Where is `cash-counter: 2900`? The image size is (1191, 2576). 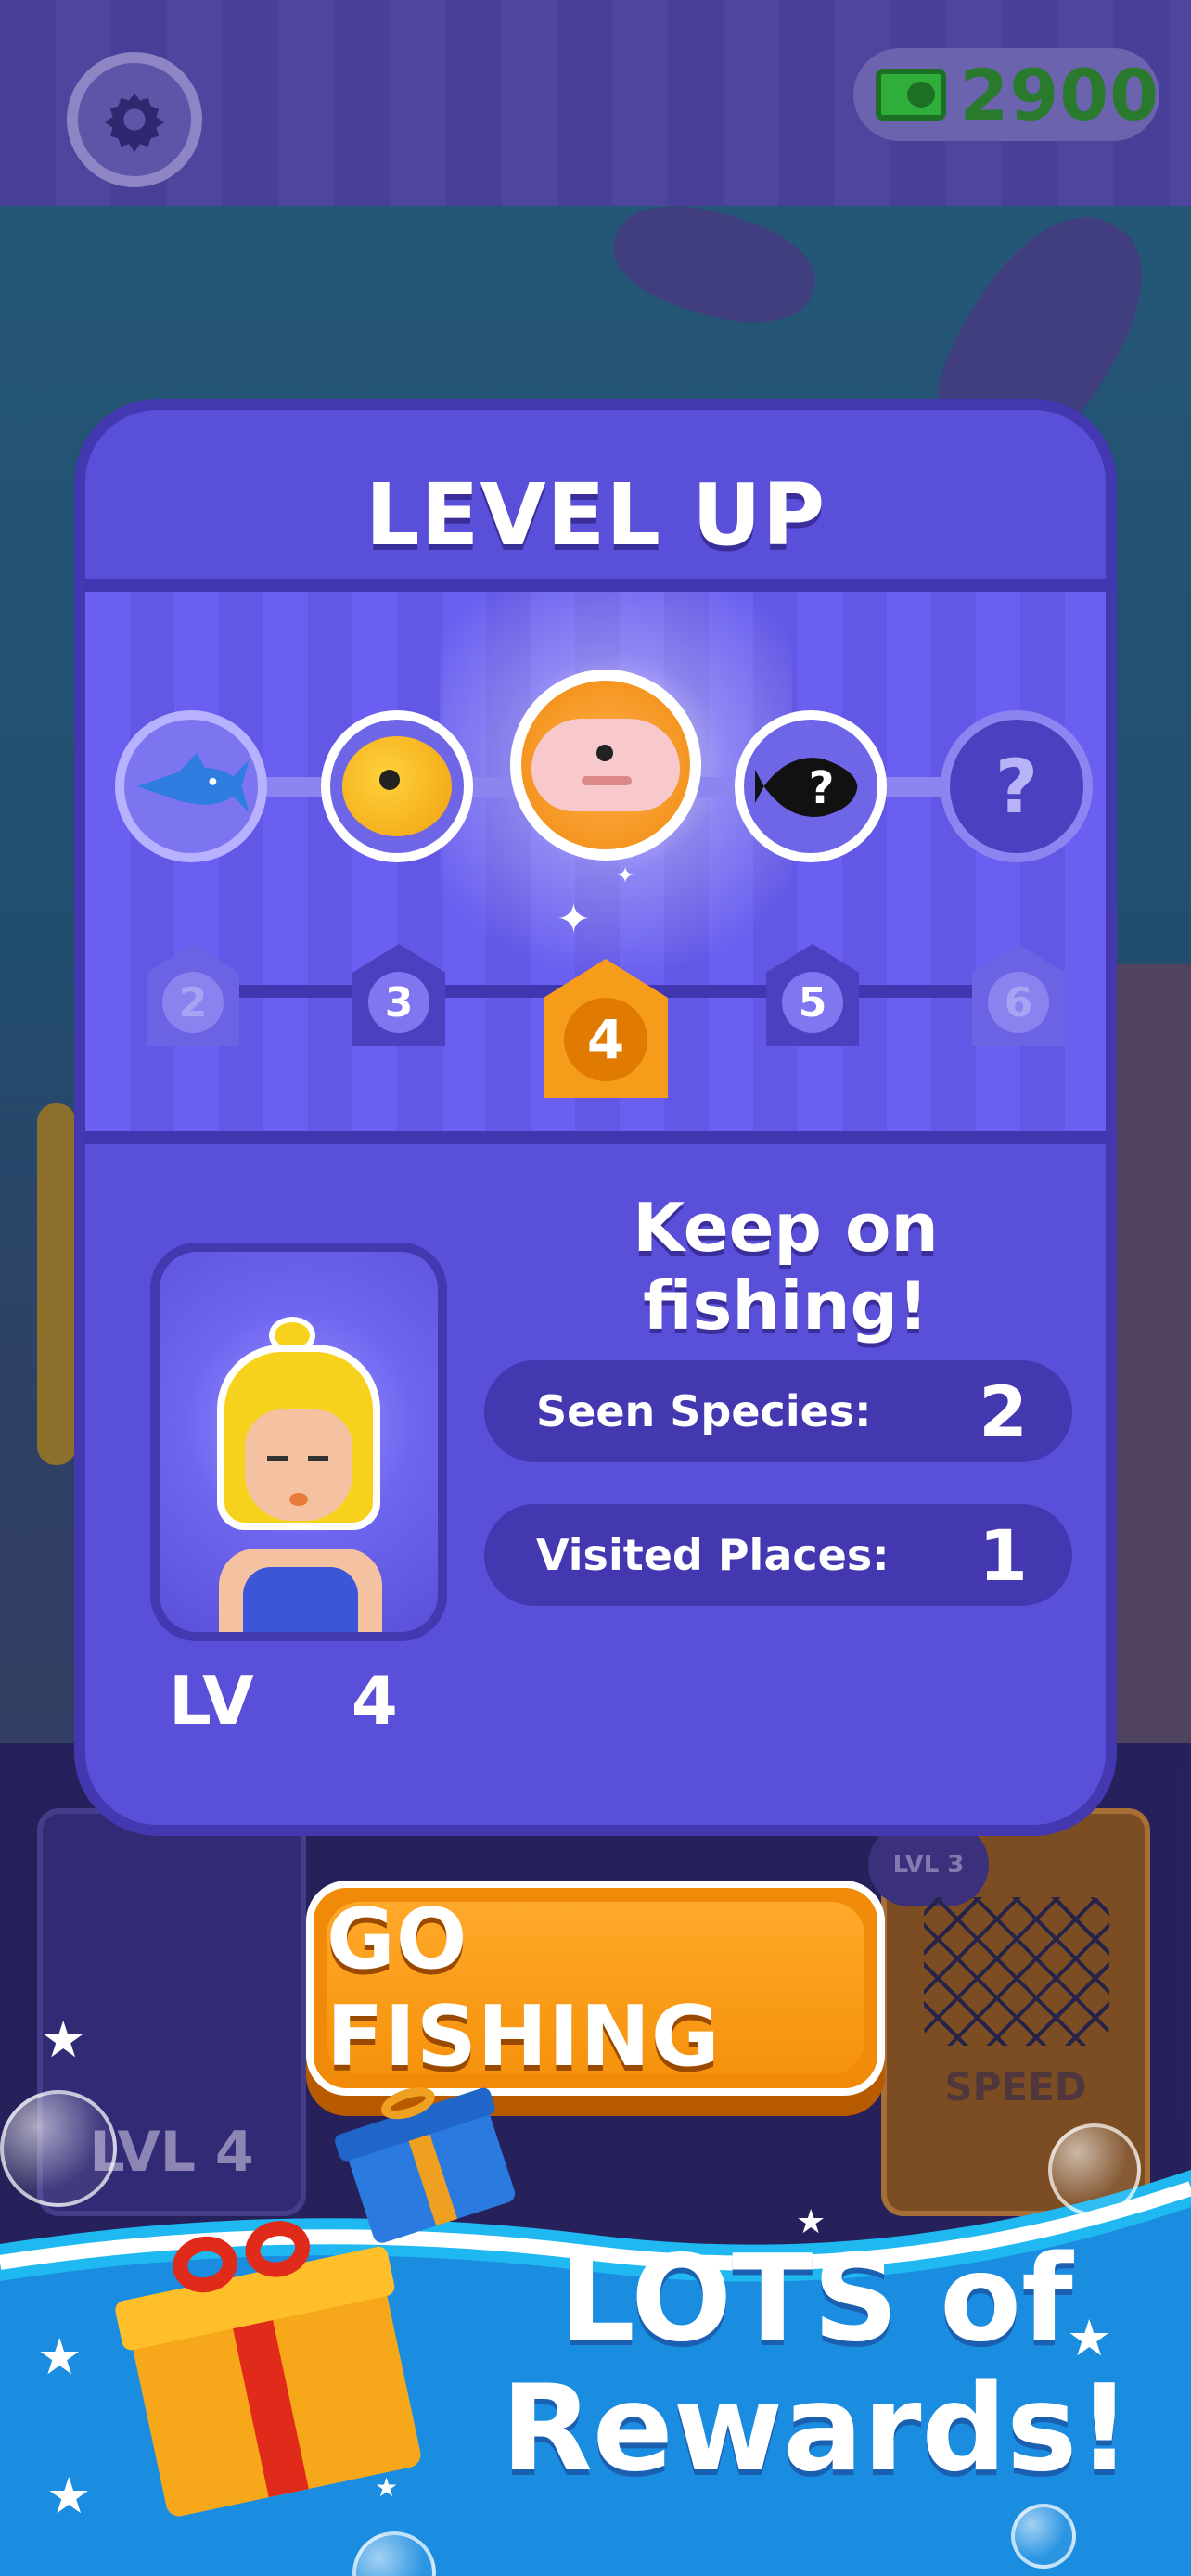 cash-counter: 2900 is located at coordinates (1006, 94).